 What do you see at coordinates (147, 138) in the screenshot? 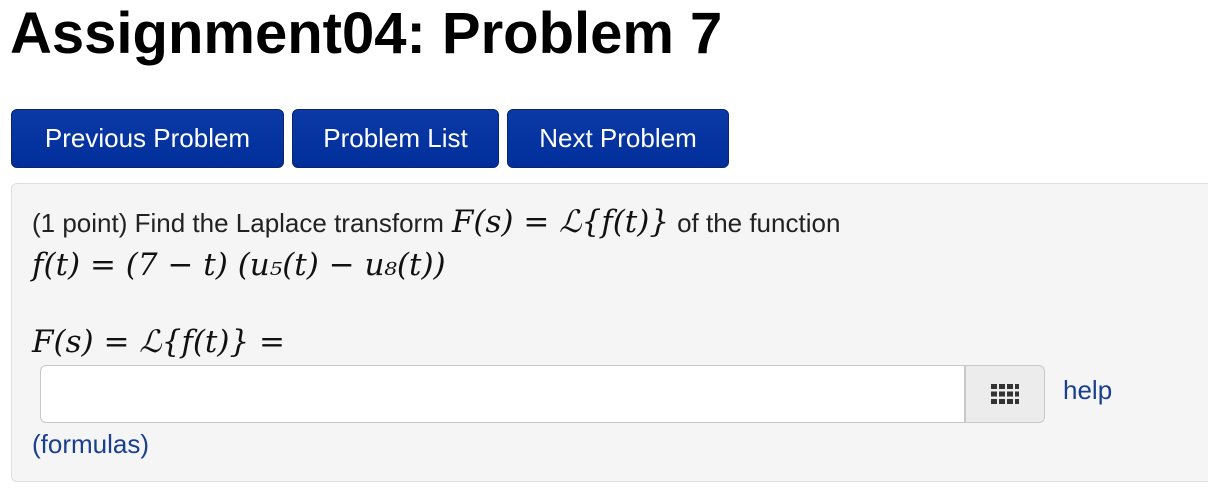
I see `previous-problem-button: Previous Problem` at bounding box center [147, 138].